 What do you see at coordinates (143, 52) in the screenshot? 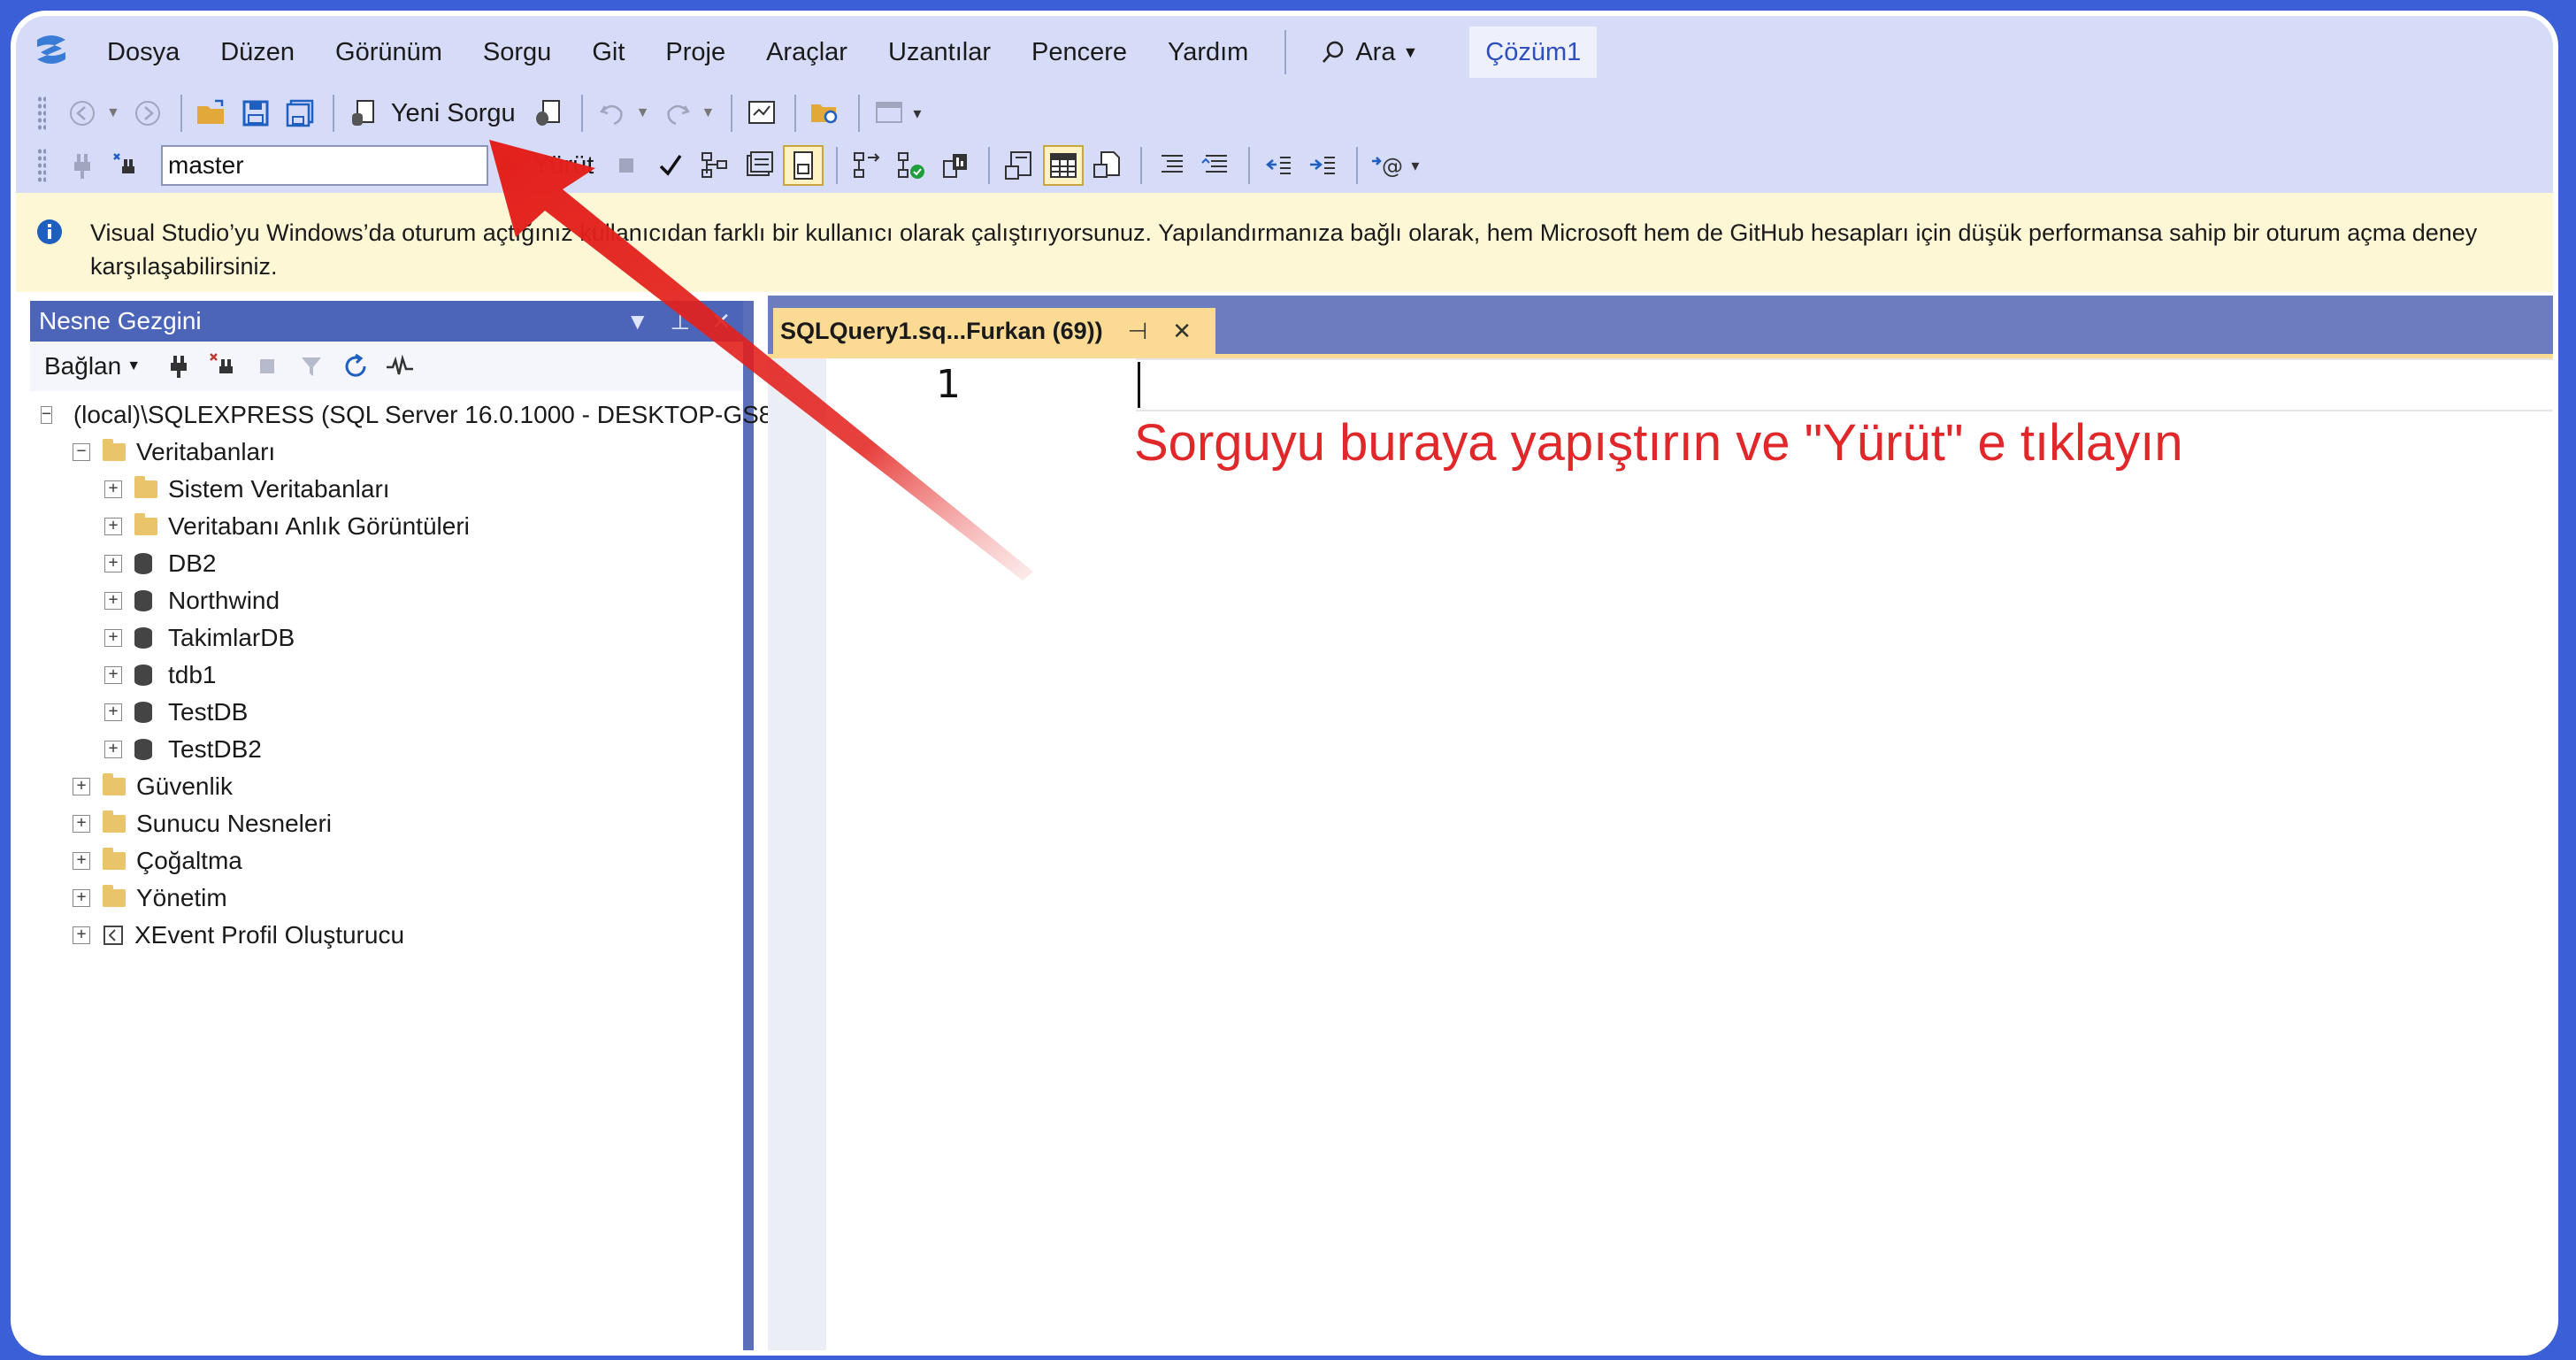
I see `menu-file: Dosya` at bounding box center [143, 52].